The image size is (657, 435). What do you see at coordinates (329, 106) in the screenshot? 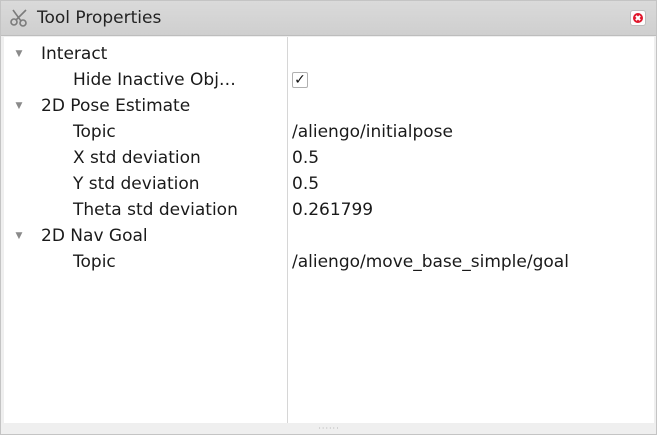
I see `category-row-2d-pose-estimate: ▼ 2D Pose Estimate` at bounding box center [329, 106].